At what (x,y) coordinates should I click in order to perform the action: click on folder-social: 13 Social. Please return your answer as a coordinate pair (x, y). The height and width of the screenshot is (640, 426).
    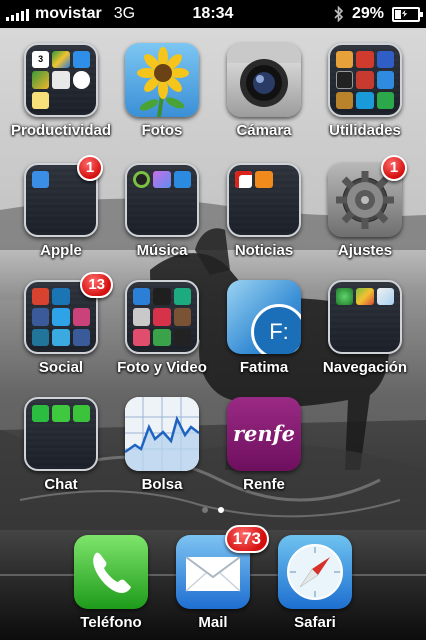
    Looking at the image, I should click on (62, 324).